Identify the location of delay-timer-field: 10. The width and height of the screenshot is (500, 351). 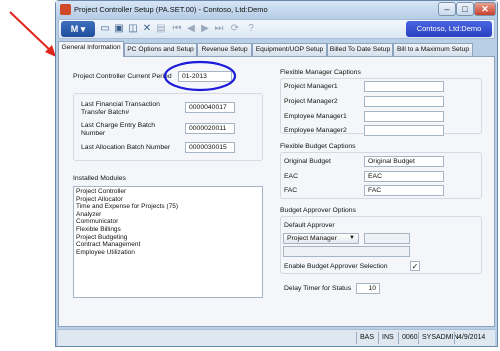
(368, 288).